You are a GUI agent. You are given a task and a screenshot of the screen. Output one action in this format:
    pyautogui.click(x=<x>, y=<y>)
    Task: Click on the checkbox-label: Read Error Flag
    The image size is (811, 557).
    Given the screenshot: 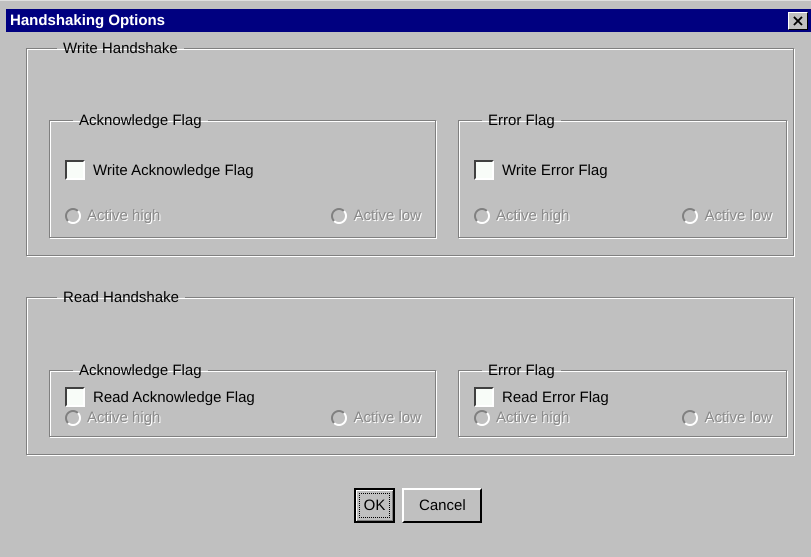 What is the action you would take?
    pyautogui.click(x=555, y=397)
    